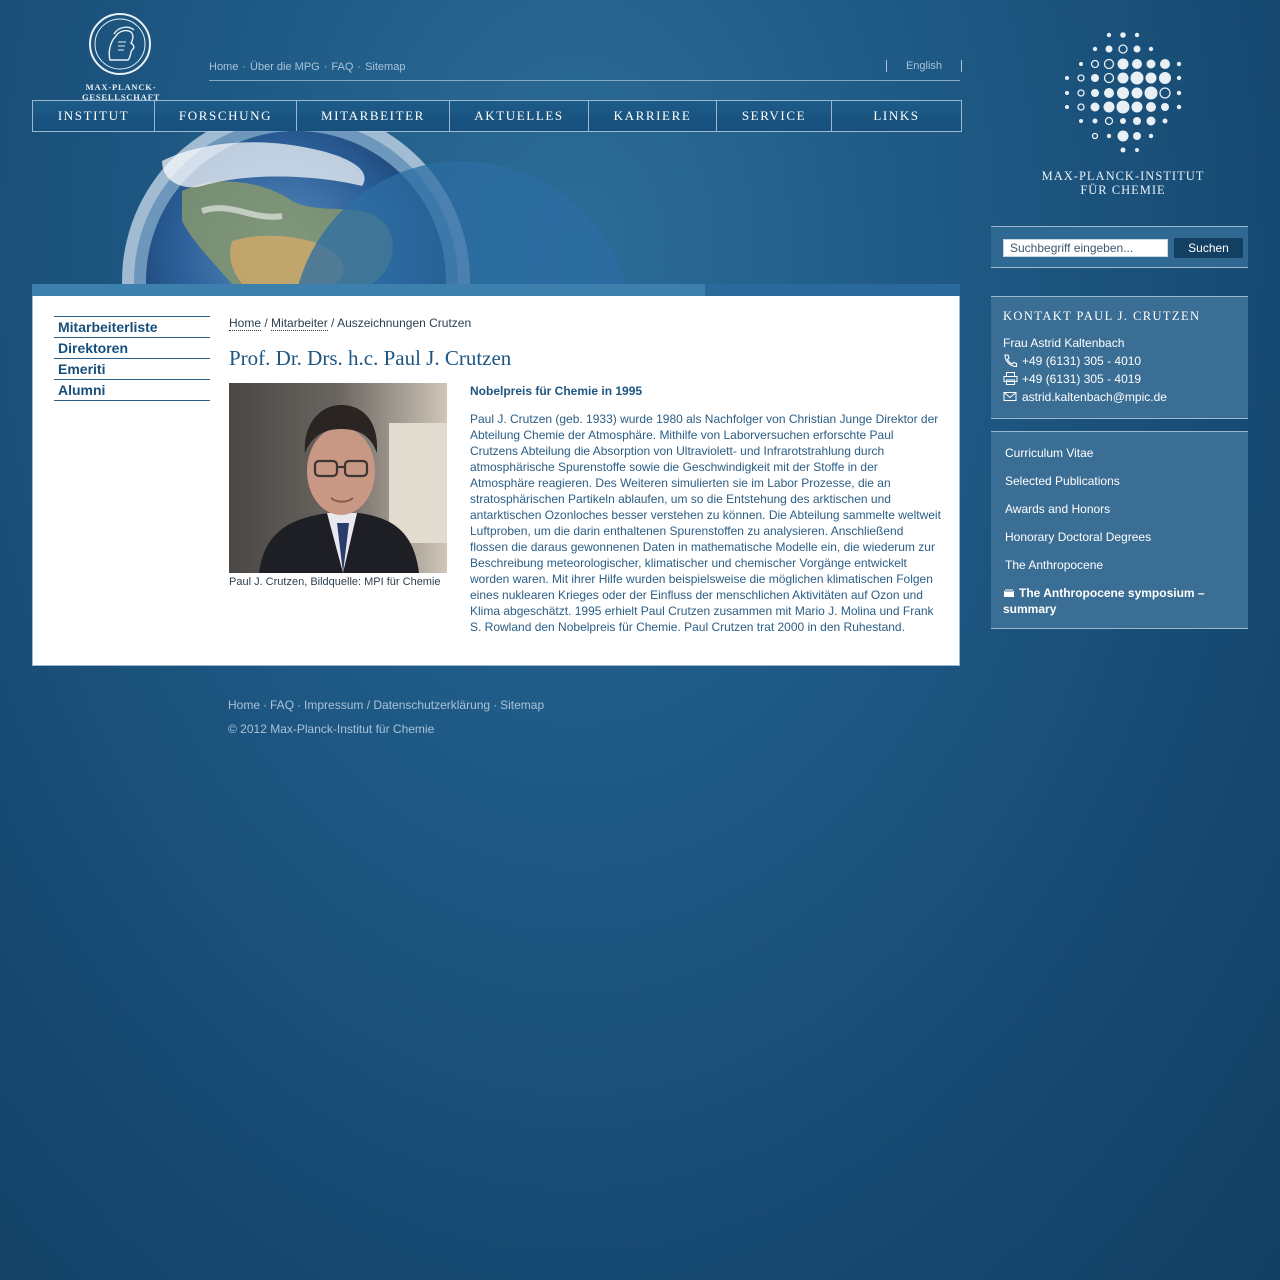  What do you see at coordinates (370, 358) in the screenshot?
I see `page-title: Prof. Dr. Drs. h.c. Paul J. Crutzen` at bounding box center [370, 358].